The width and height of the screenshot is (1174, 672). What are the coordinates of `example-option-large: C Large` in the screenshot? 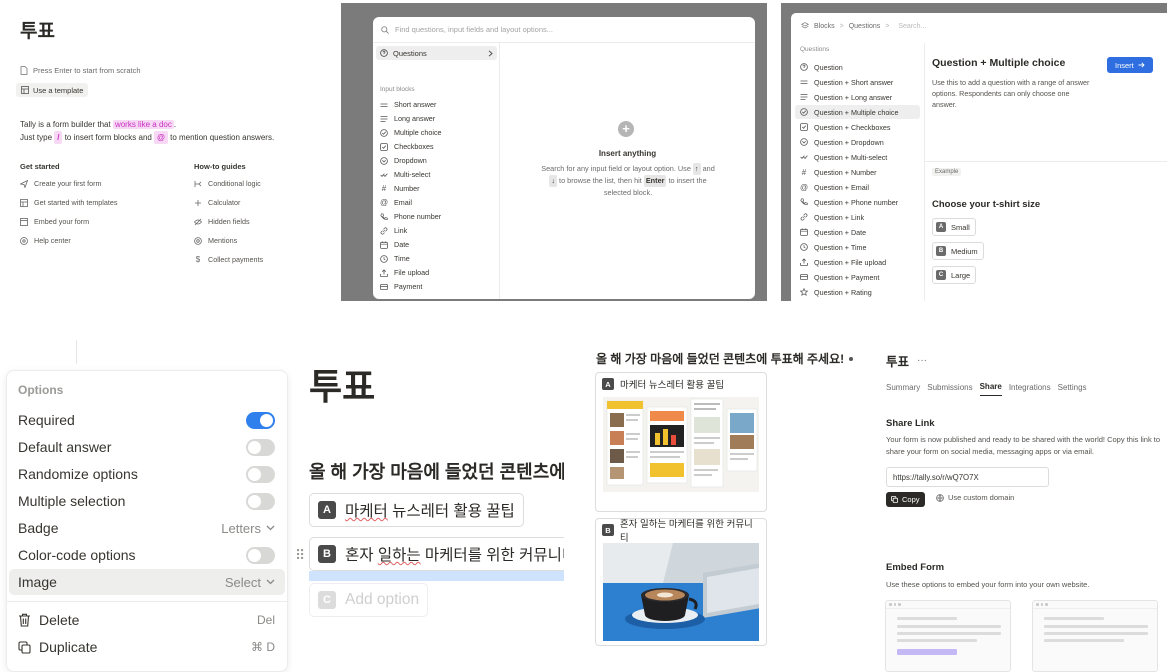 It's located at (954, 275).